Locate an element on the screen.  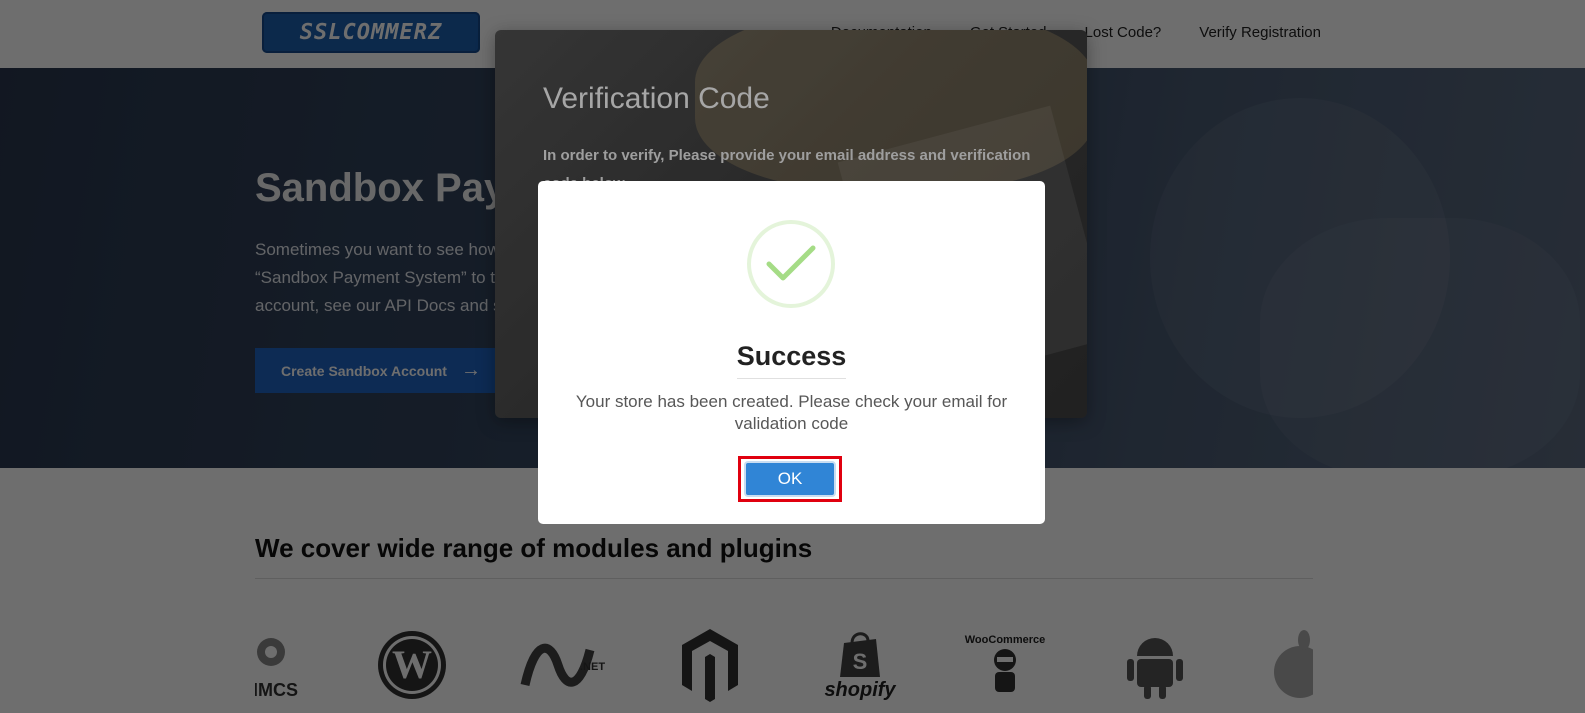
alert-title: Success is located at coordinates (791, 360).